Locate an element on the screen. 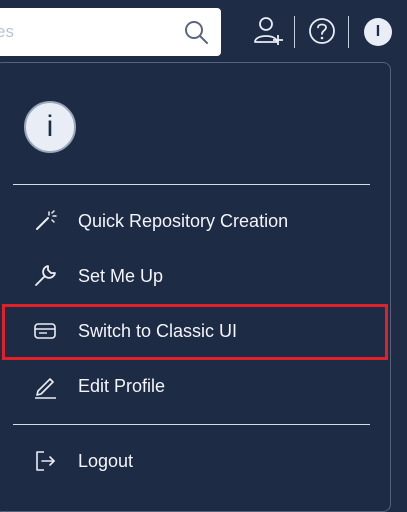 This screenshot has width=407, height=512. menu-avatar: i is located at coordinates (50, 127).